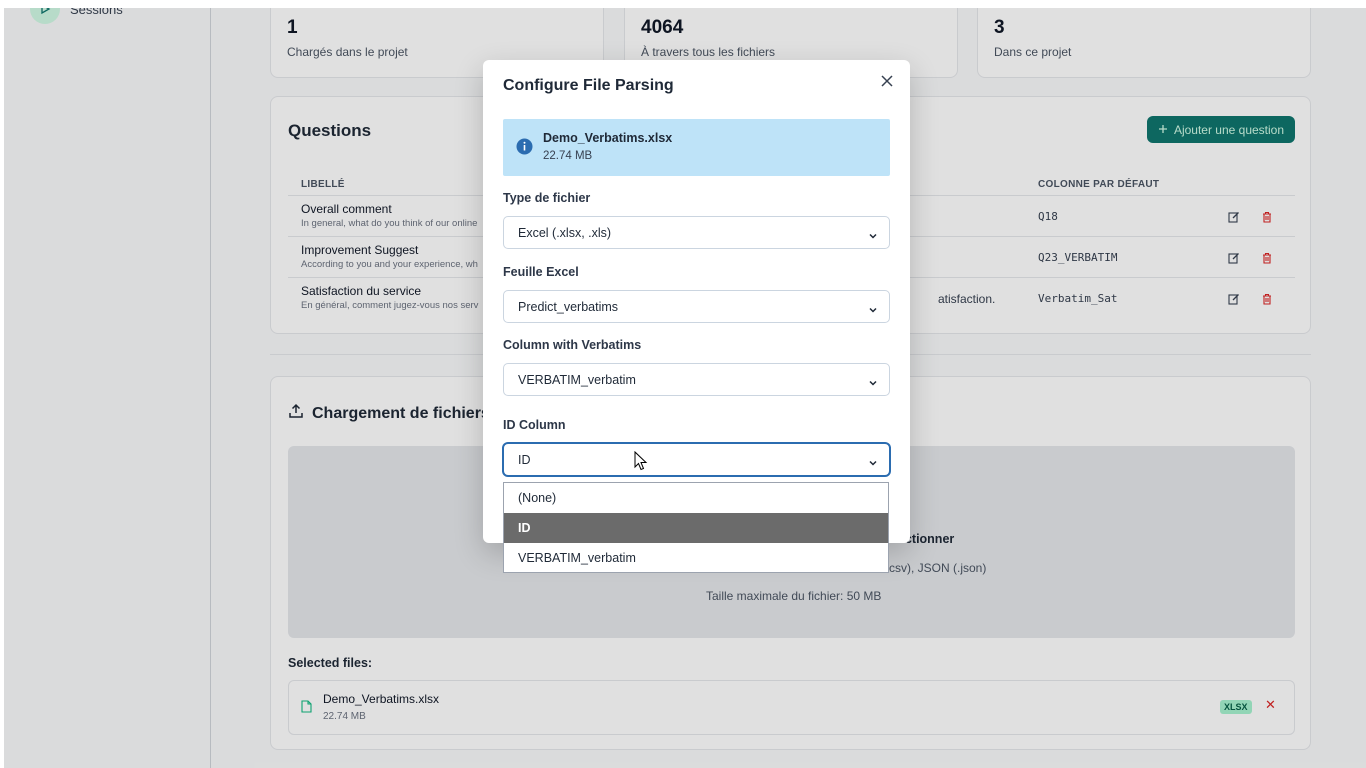  I want to click on file-info-box: Demo_Verbatims.xlsx 22.74 MB, so click(696, 147).